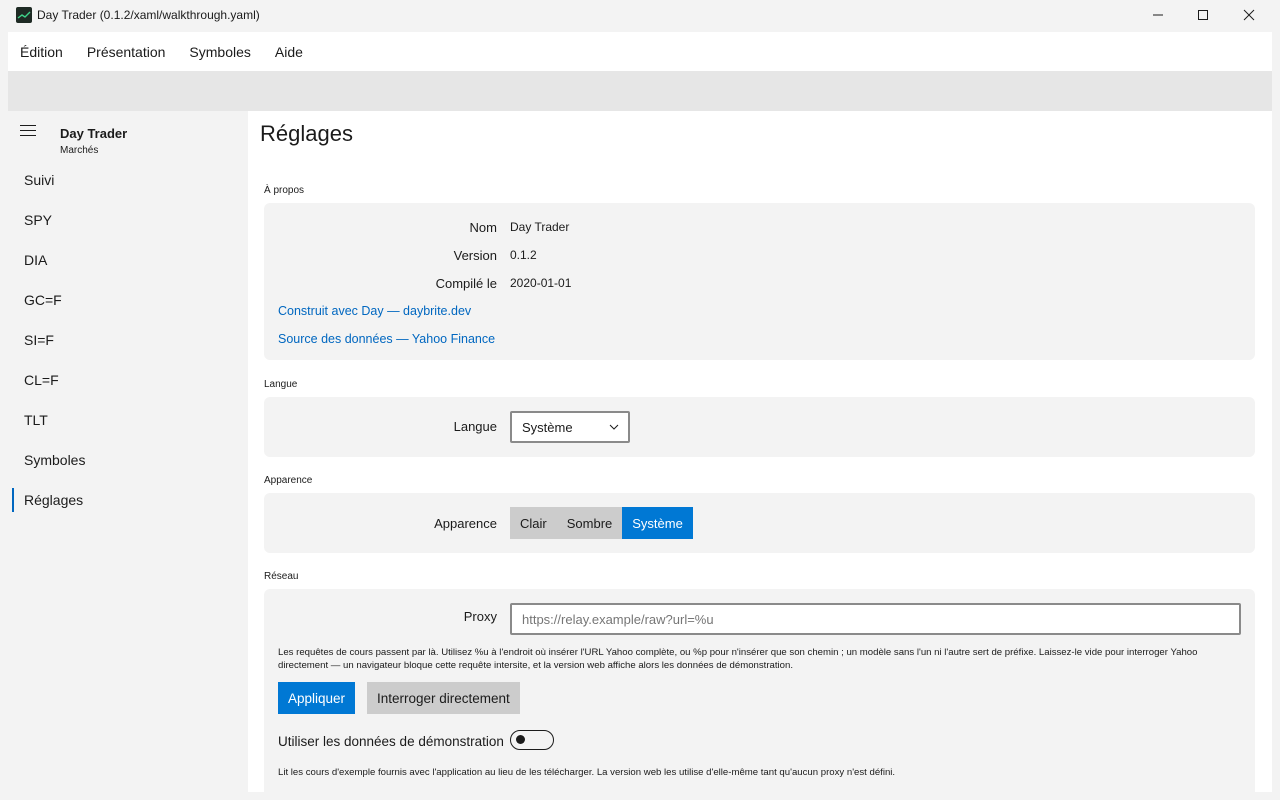 The width and height of the screenshot is (1280, 800). What do you see at coordinates (533, 523) in the screenshot?
I see `appearance-option-light: Clair` at bounding box center [533, 523].